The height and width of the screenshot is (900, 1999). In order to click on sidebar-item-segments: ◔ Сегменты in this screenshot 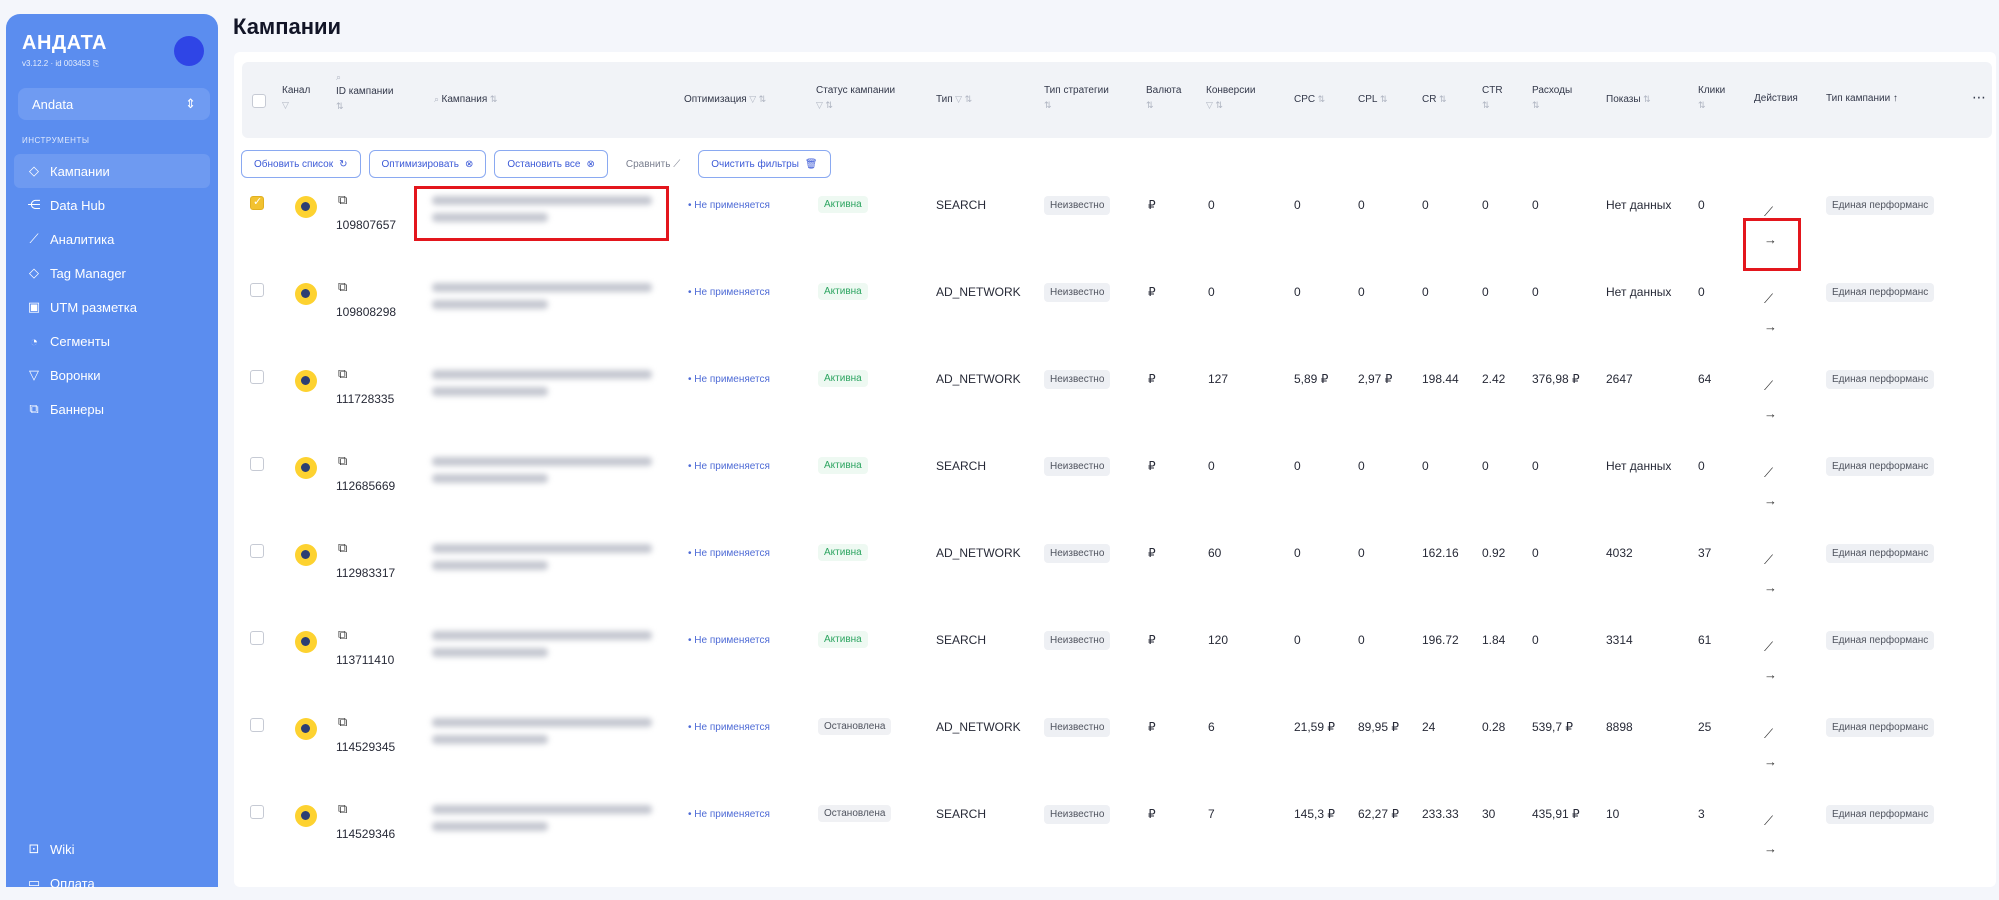, I will do `click(112, 341)`.